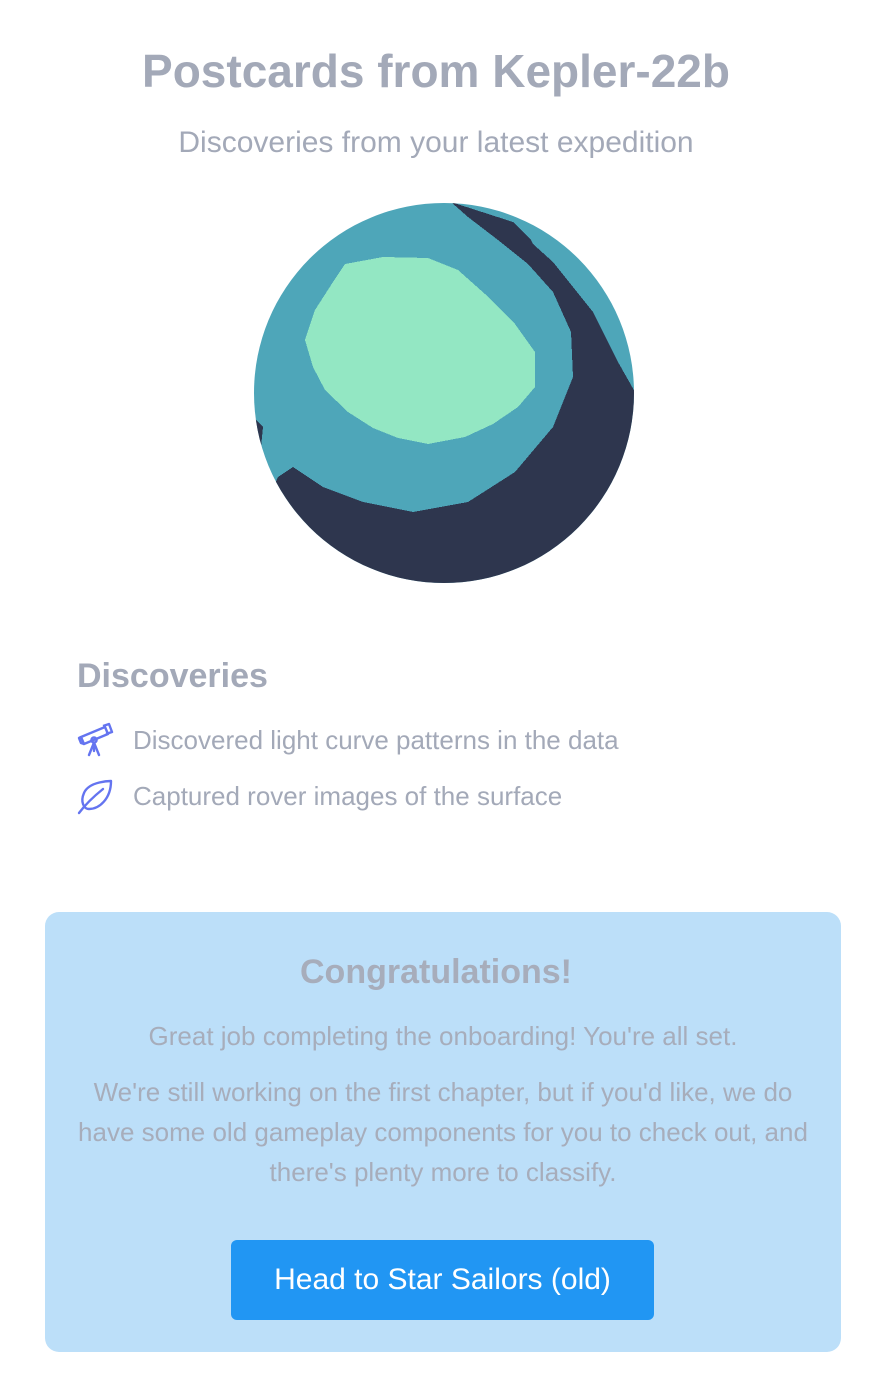 This screenshot has height=1388, width=872. What do you see at coordinates (172, 676) in the screenshot?
I see `discoveries-heading: Discoveries` at bounding box center [172, 676].